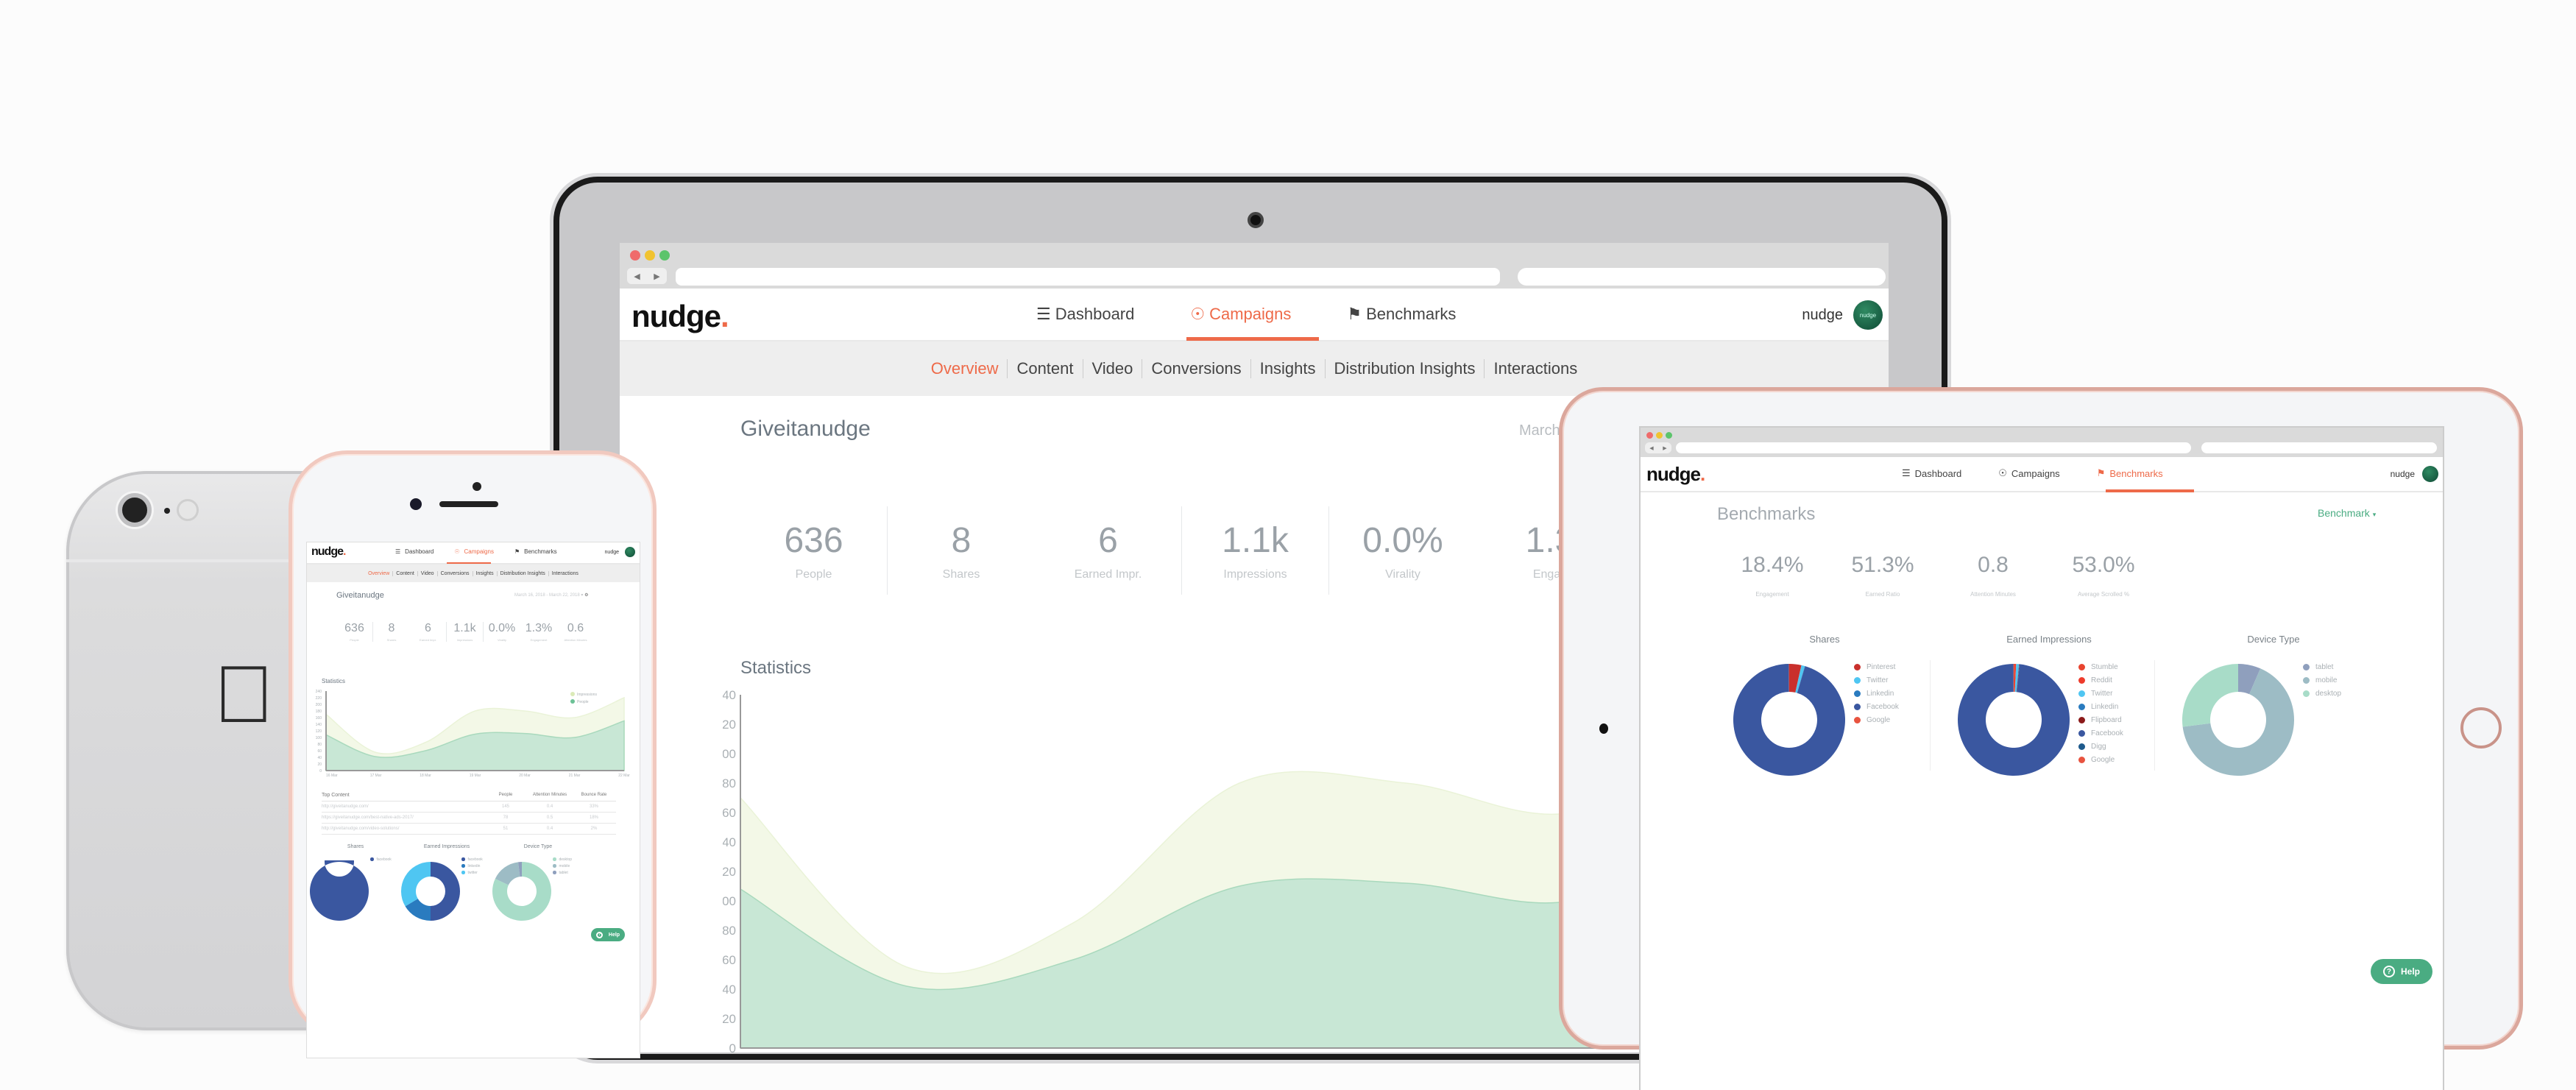  I want to click on legend-item: Reddit, so click(2100, 680).